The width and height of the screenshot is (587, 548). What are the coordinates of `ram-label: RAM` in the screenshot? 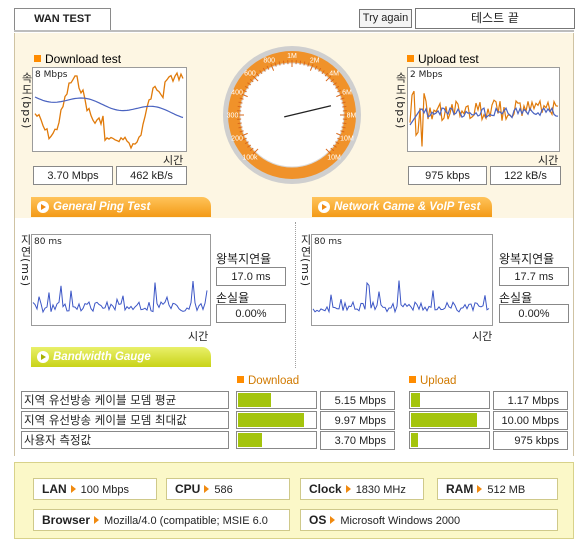 It's located at (460, 489).